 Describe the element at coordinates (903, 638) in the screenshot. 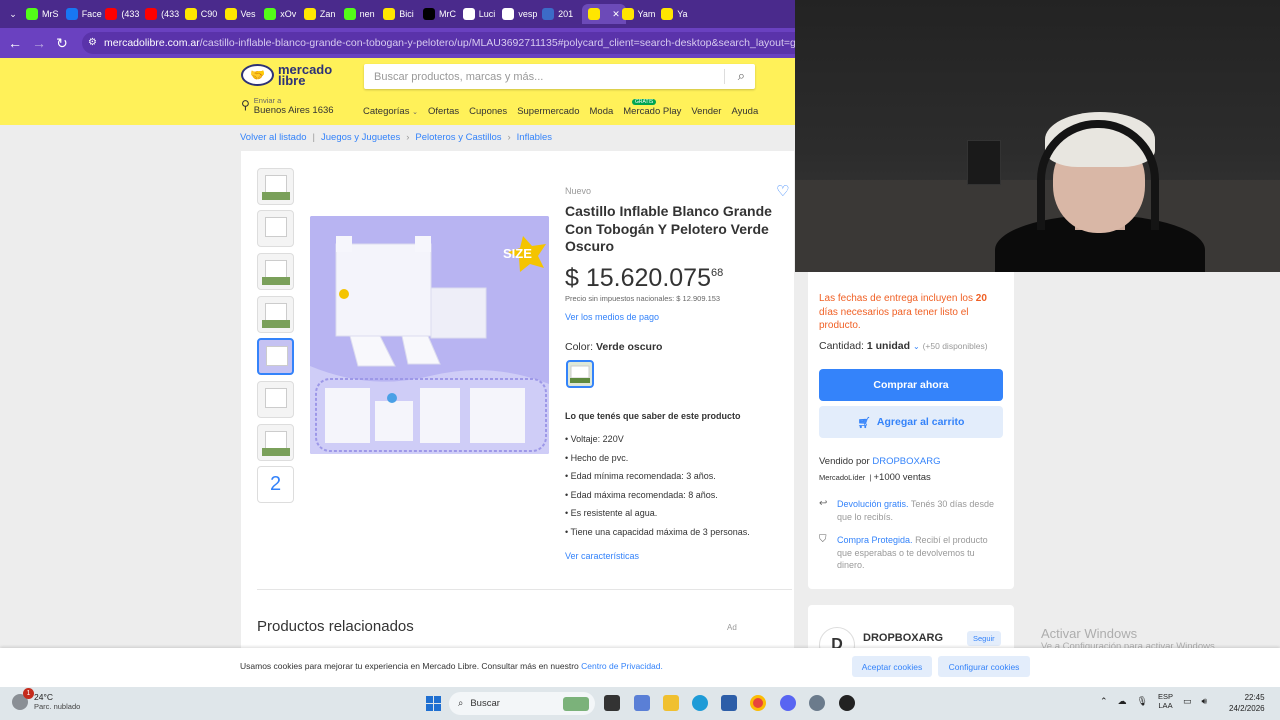

I see `seller-card-name: DROPBOXARG` at that location.